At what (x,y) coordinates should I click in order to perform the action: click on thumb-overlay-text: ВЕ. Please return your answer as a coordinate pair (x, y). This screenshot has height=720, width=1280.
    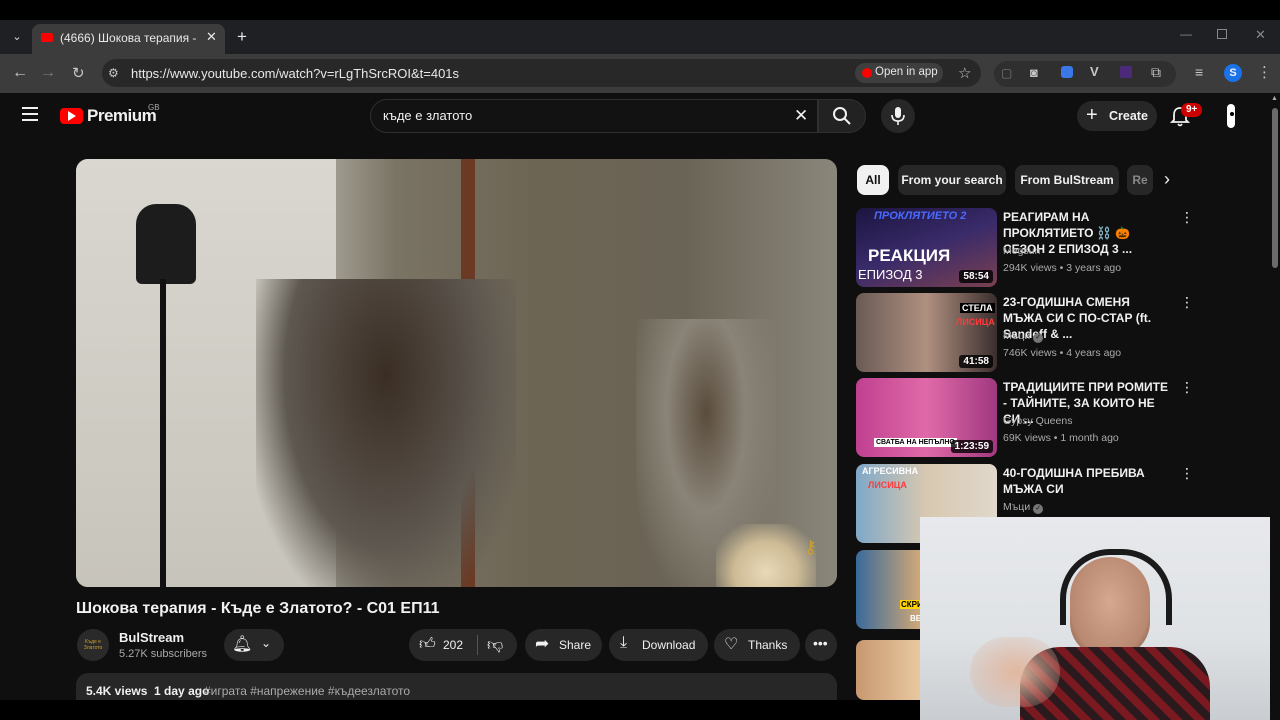
    Looking at the image, I should click on (915, 618).